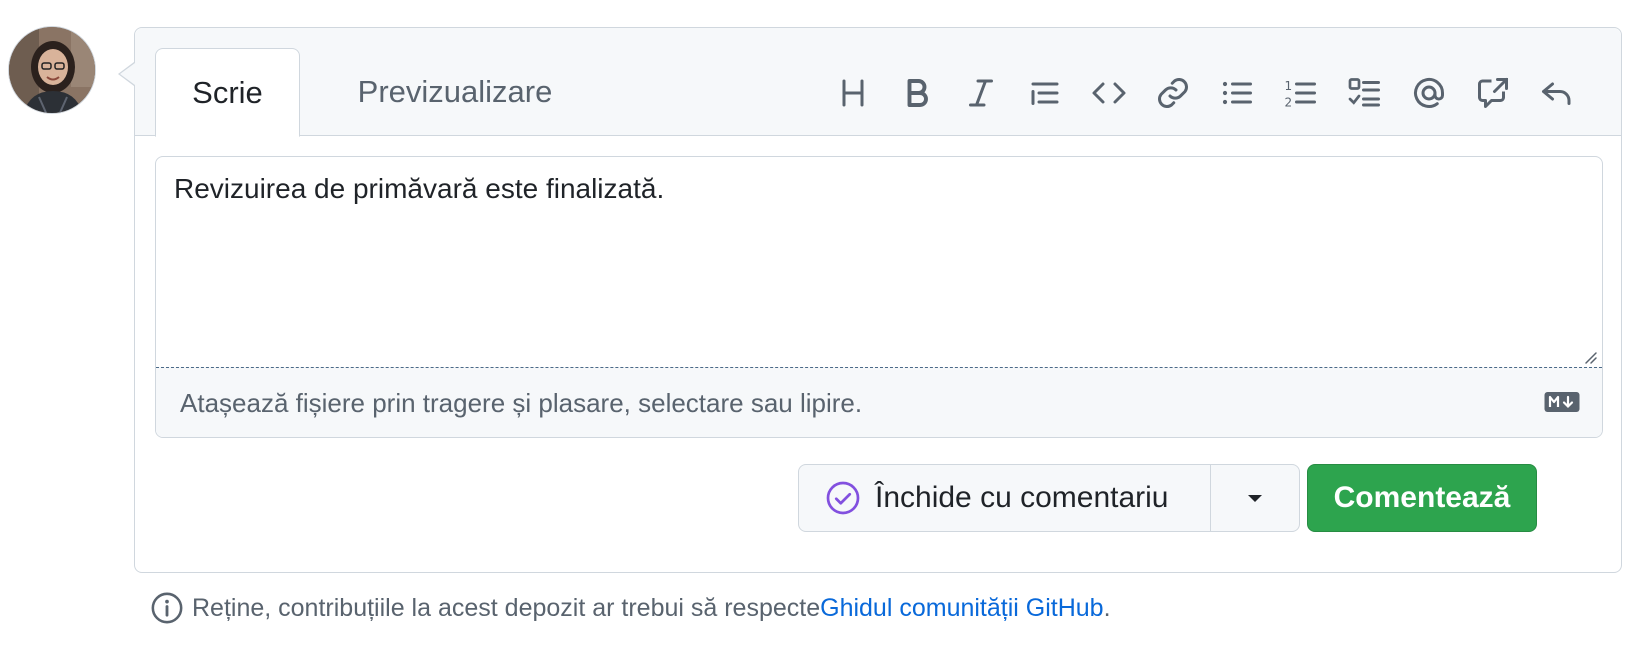 The height and width of the screenshot is (656, 1628). I want to click on close-issue-button-group: Închide cu comentariu, so click(1049, 498).